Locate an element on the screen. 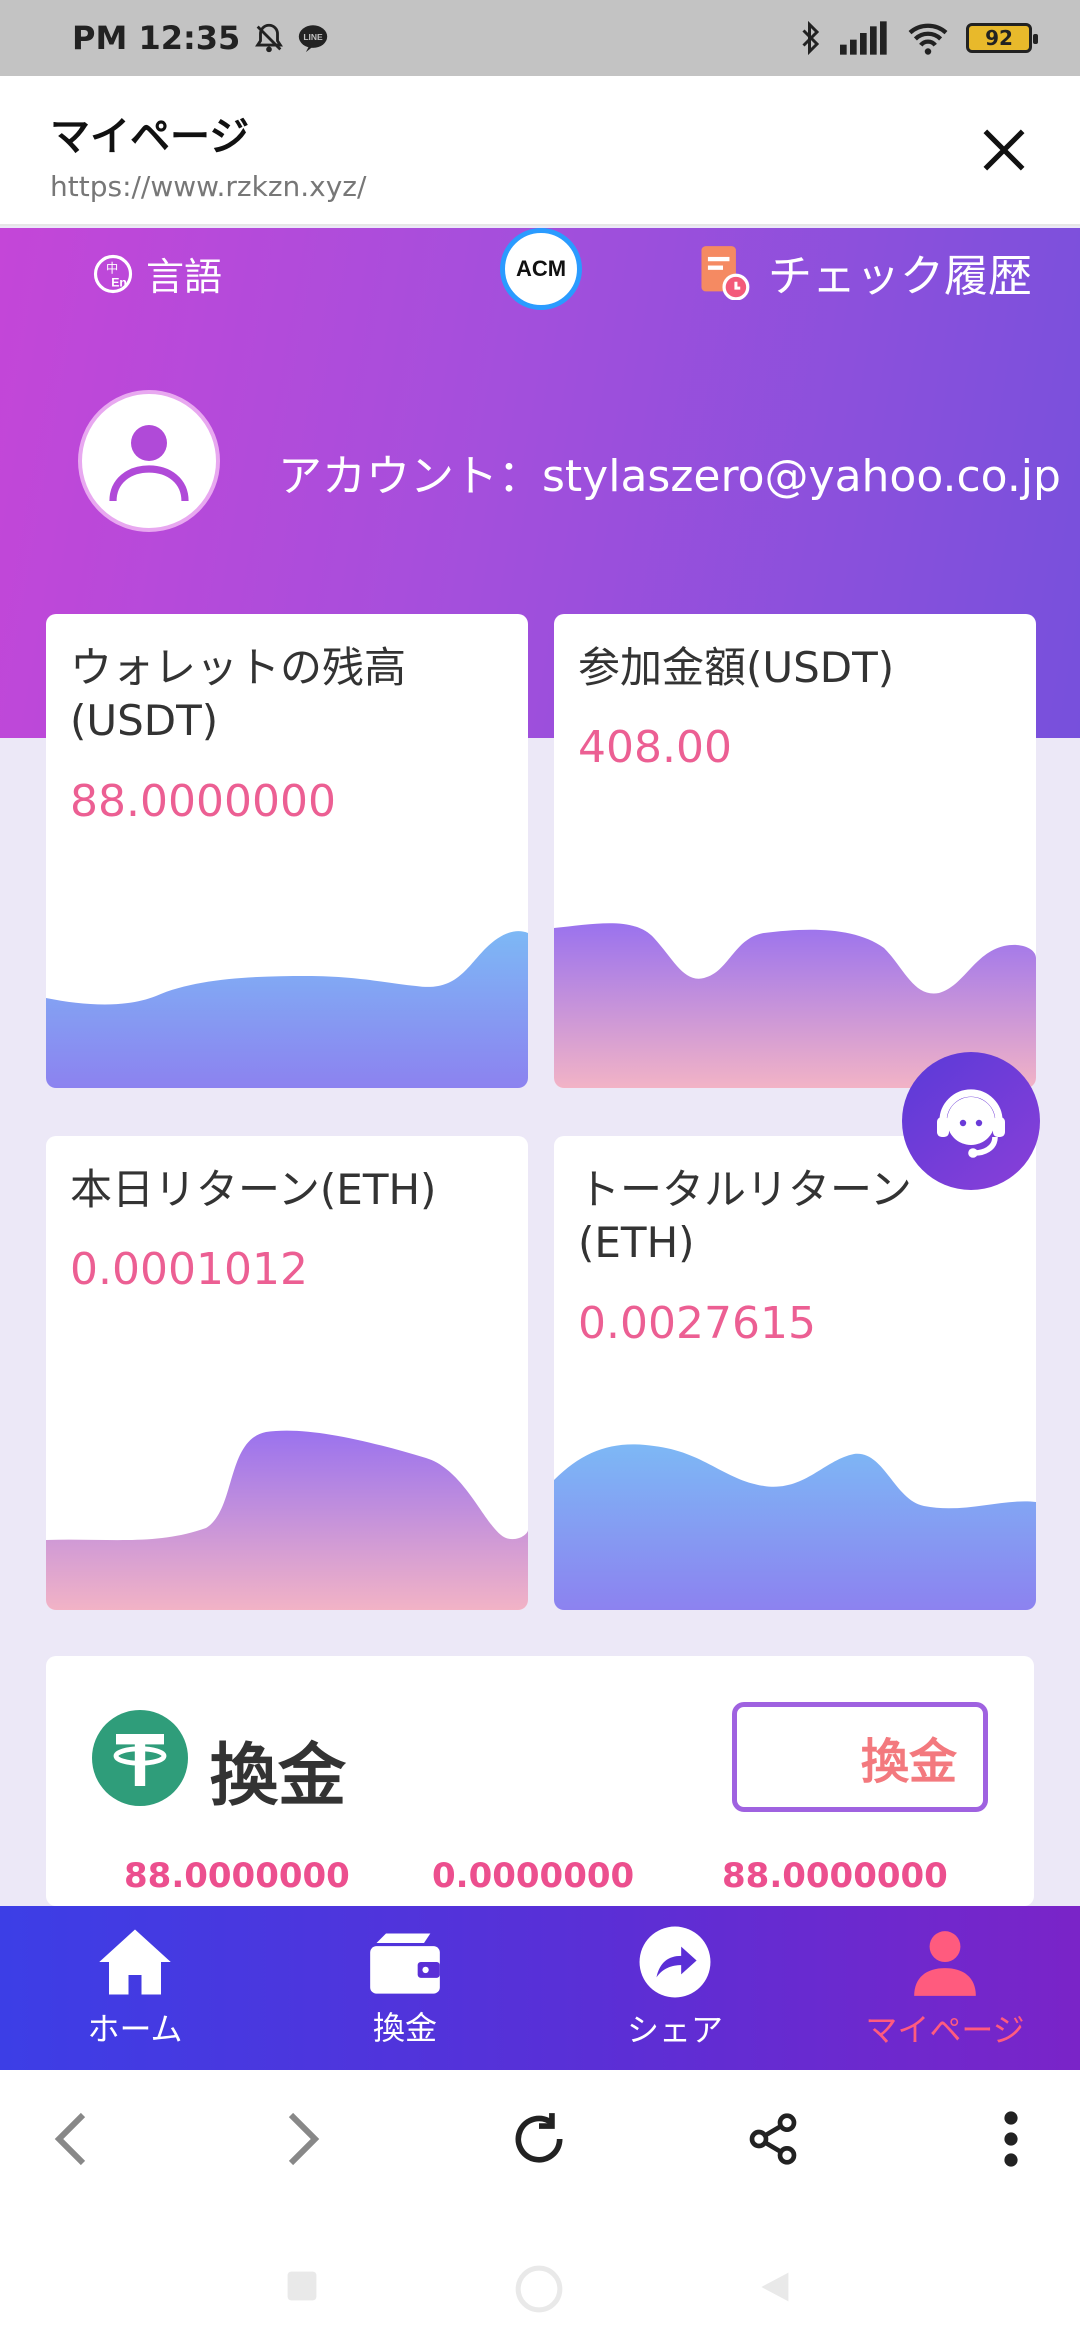 The image size is (1080, 2340). customer-support-button is located at coordinates (971, 1121).